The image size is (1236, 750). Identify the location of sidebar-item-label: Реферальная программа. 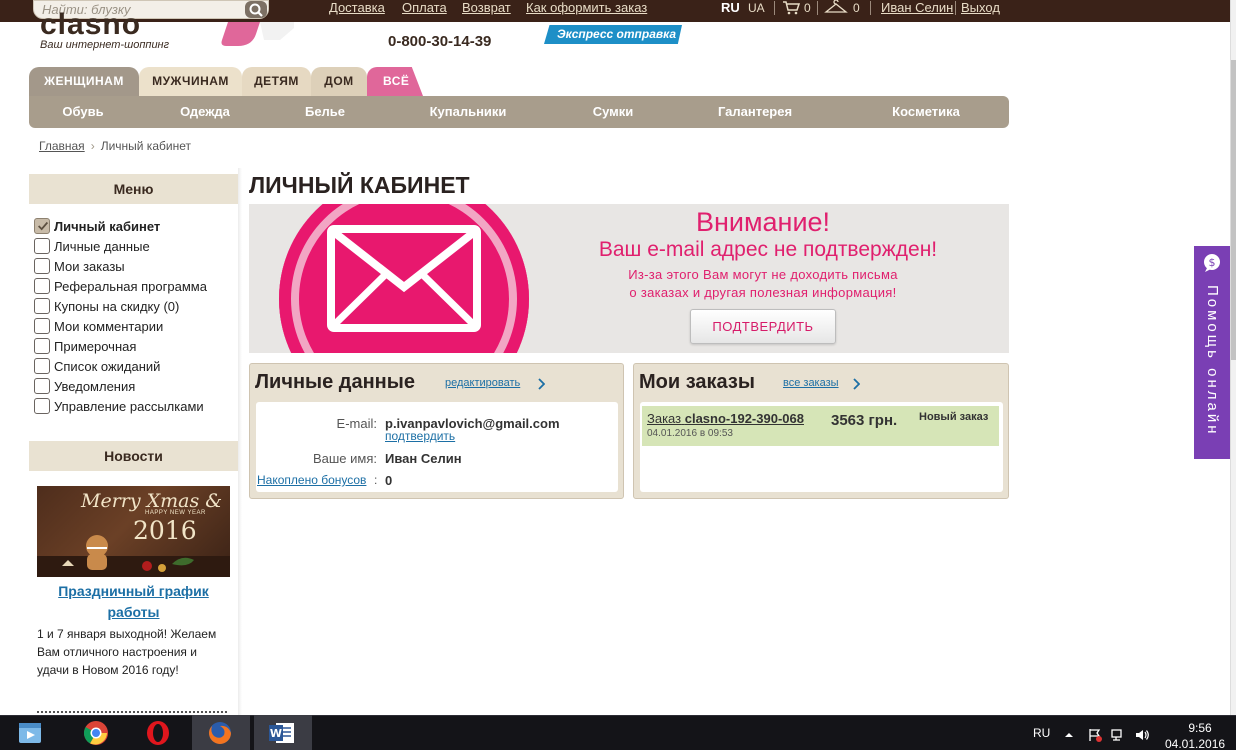
(130, 286).